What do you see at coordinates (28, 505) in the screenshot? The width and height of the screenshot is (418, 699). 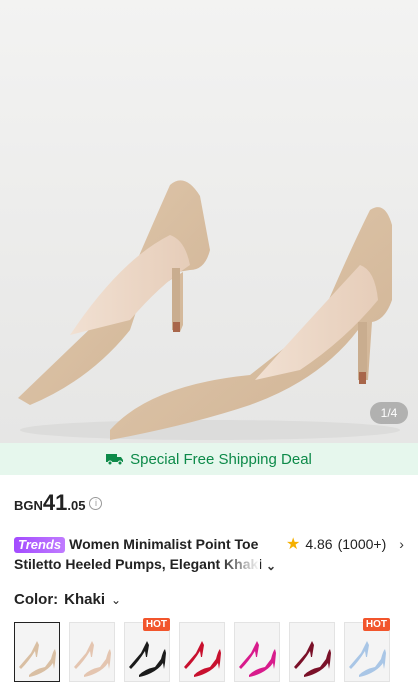 I see `price-currency: BGN` at bounding box center [28, 505].